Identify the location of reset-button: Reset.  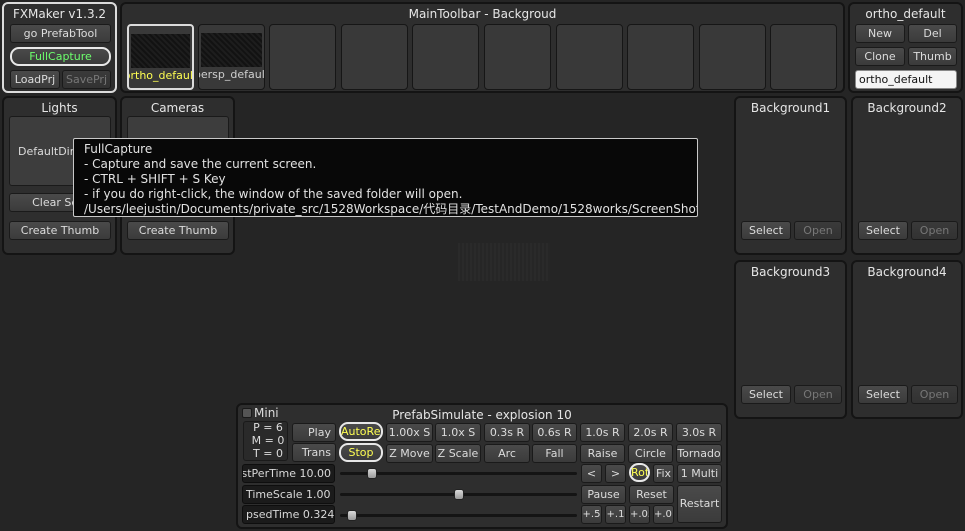
(651, 494).